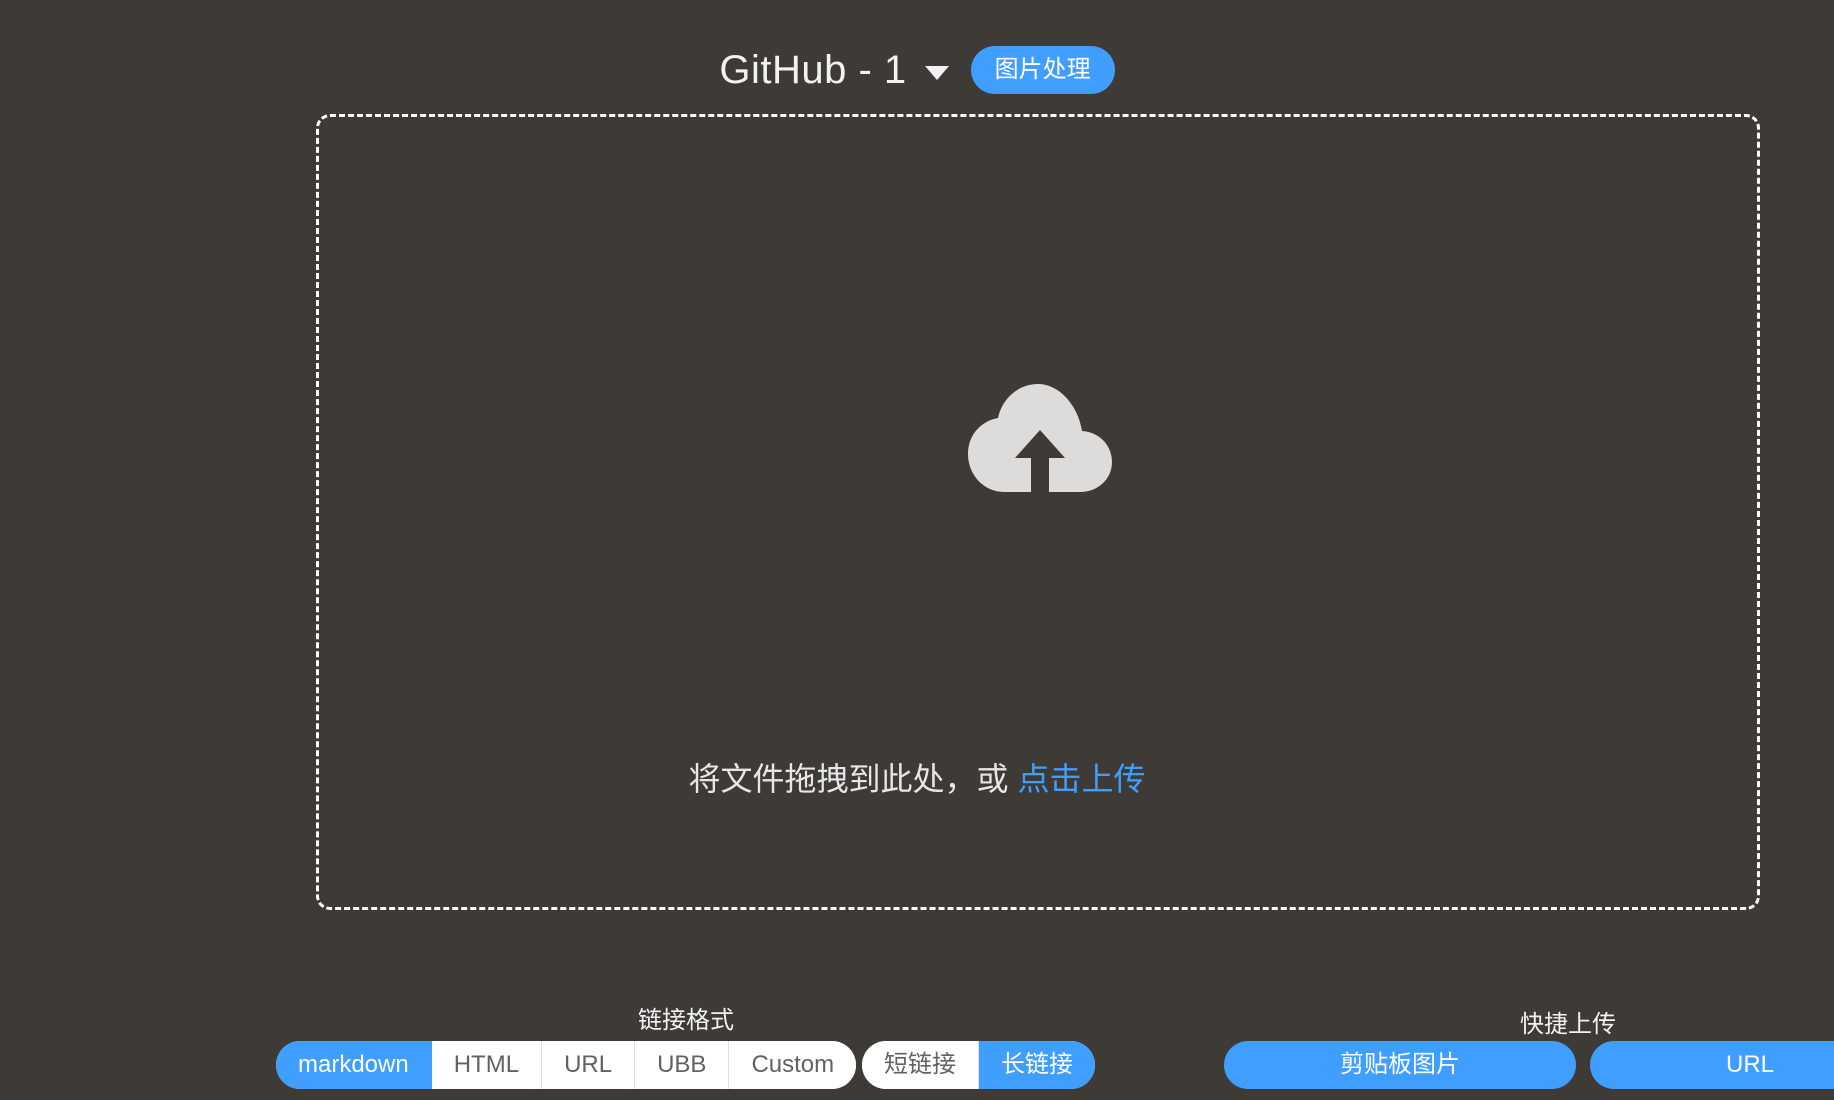 The image size is (1834, 1100). Describe the element at coordinates (848, 779) in the screenshot. I see `drop-hint-text: 将文件拖拽到此处，或` at that location.